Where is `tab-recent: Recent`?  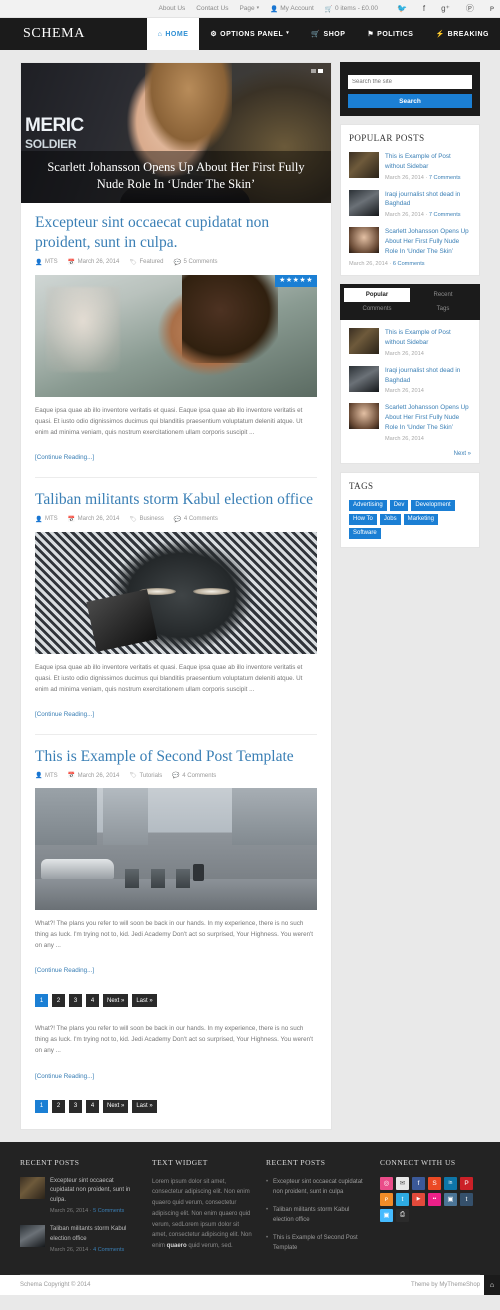 tab-recent: Recent is located at coordinates (443, 295).